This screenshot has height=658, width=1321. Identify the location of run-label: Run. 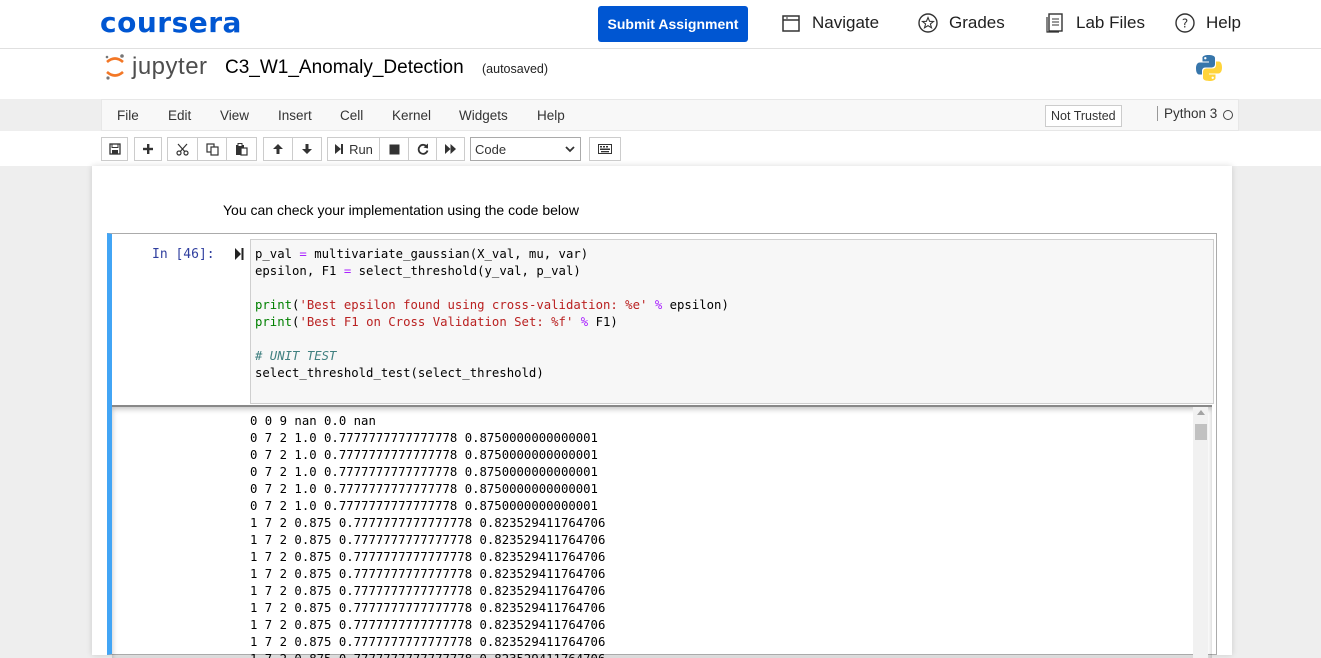
(361, 149).